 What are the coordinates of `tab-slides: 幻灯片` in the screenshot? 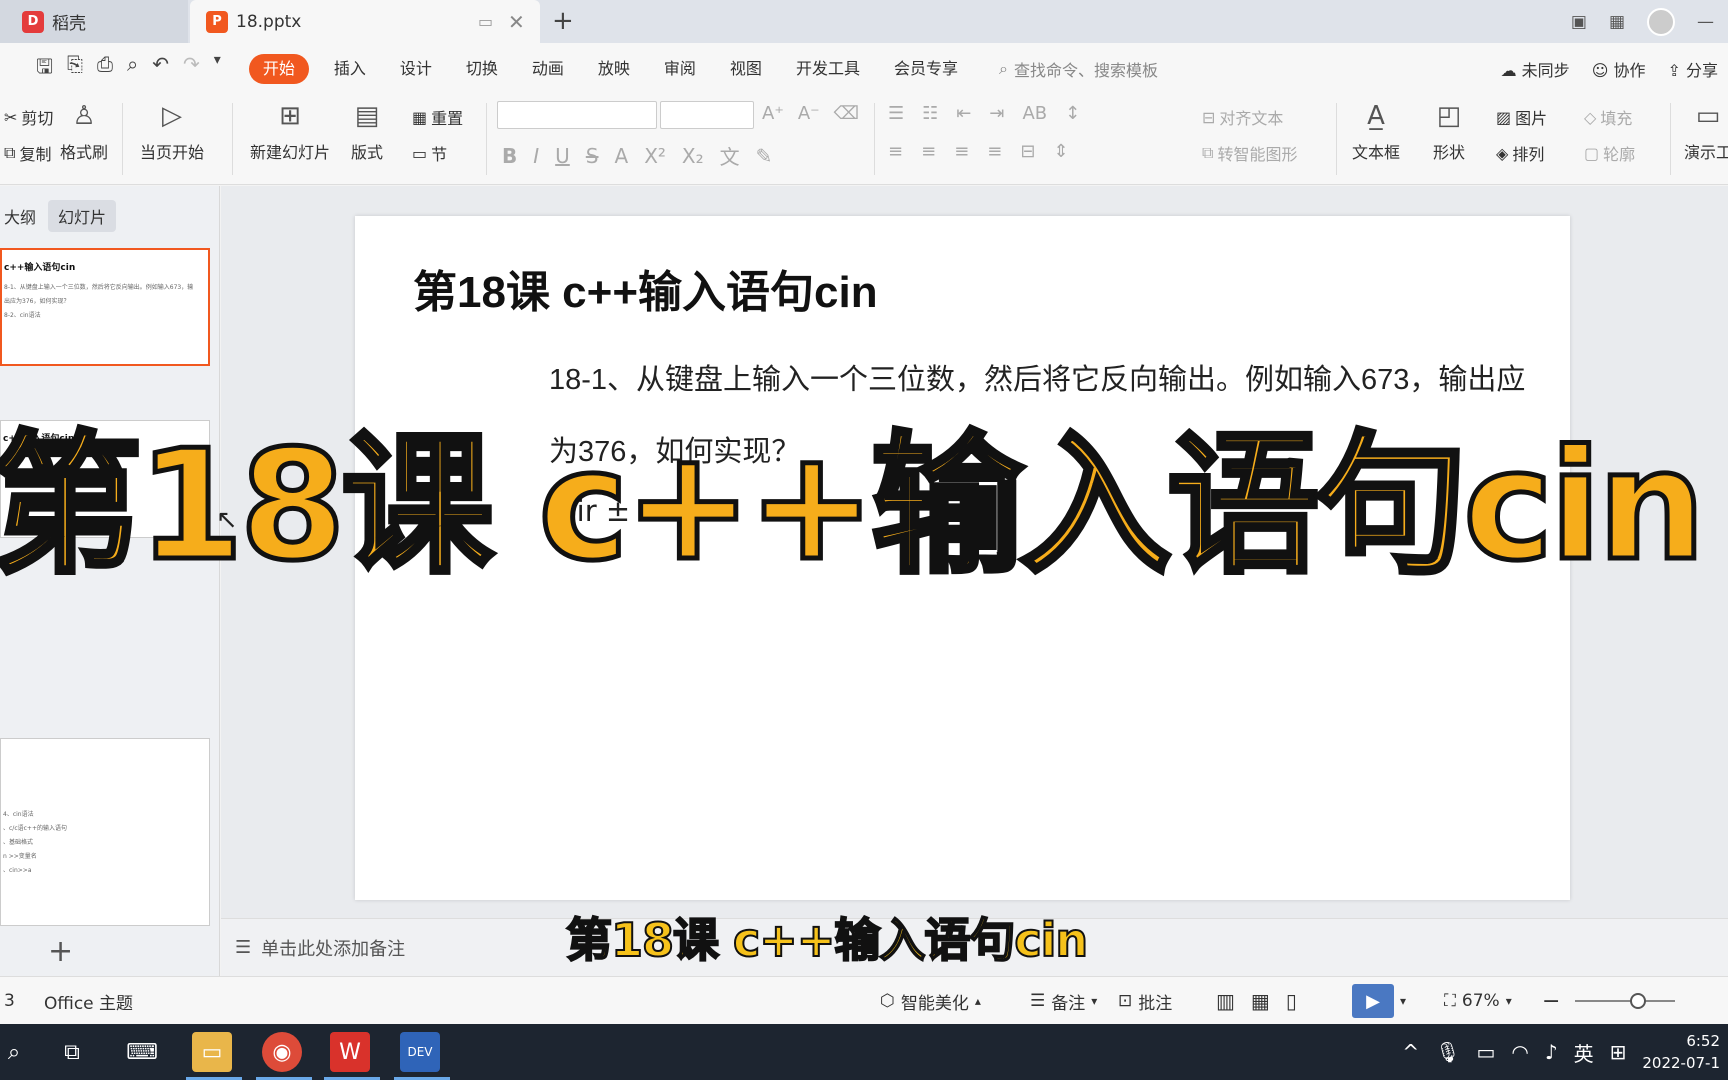 It's located at (82, 216).